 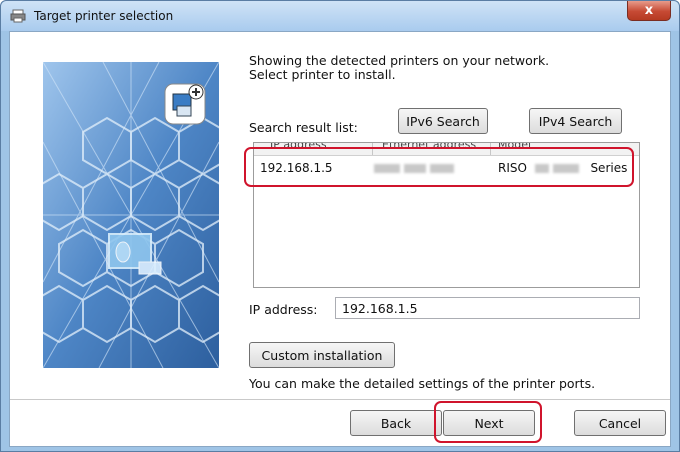 What do you see at coordinates (512, 168) in the screenshot?
I see `printer-model-prefix: RISO` at bounding box center [512, 168].